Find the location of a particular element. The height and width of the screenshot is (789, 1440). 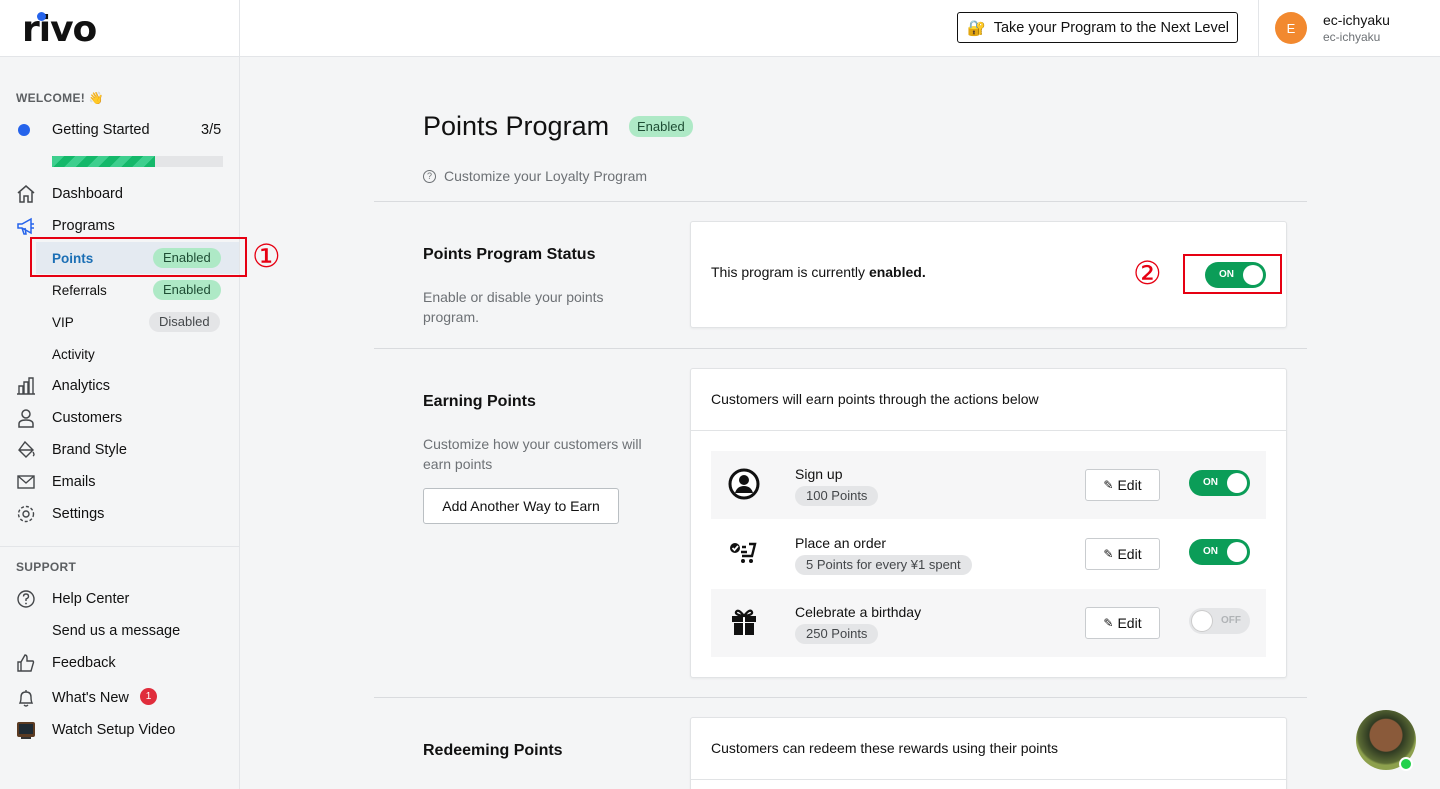

sidebar-item-label: Activity is located at coordinates (73, 354).